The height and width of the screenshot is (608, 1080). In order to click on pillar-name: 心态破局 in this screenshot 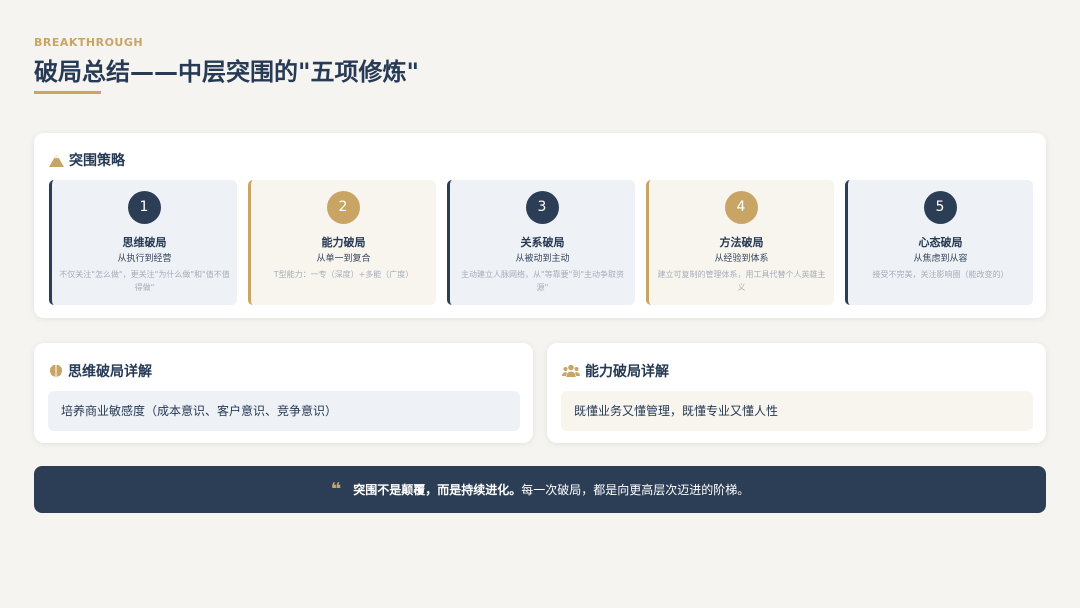, I will do `click(940, 242)`.